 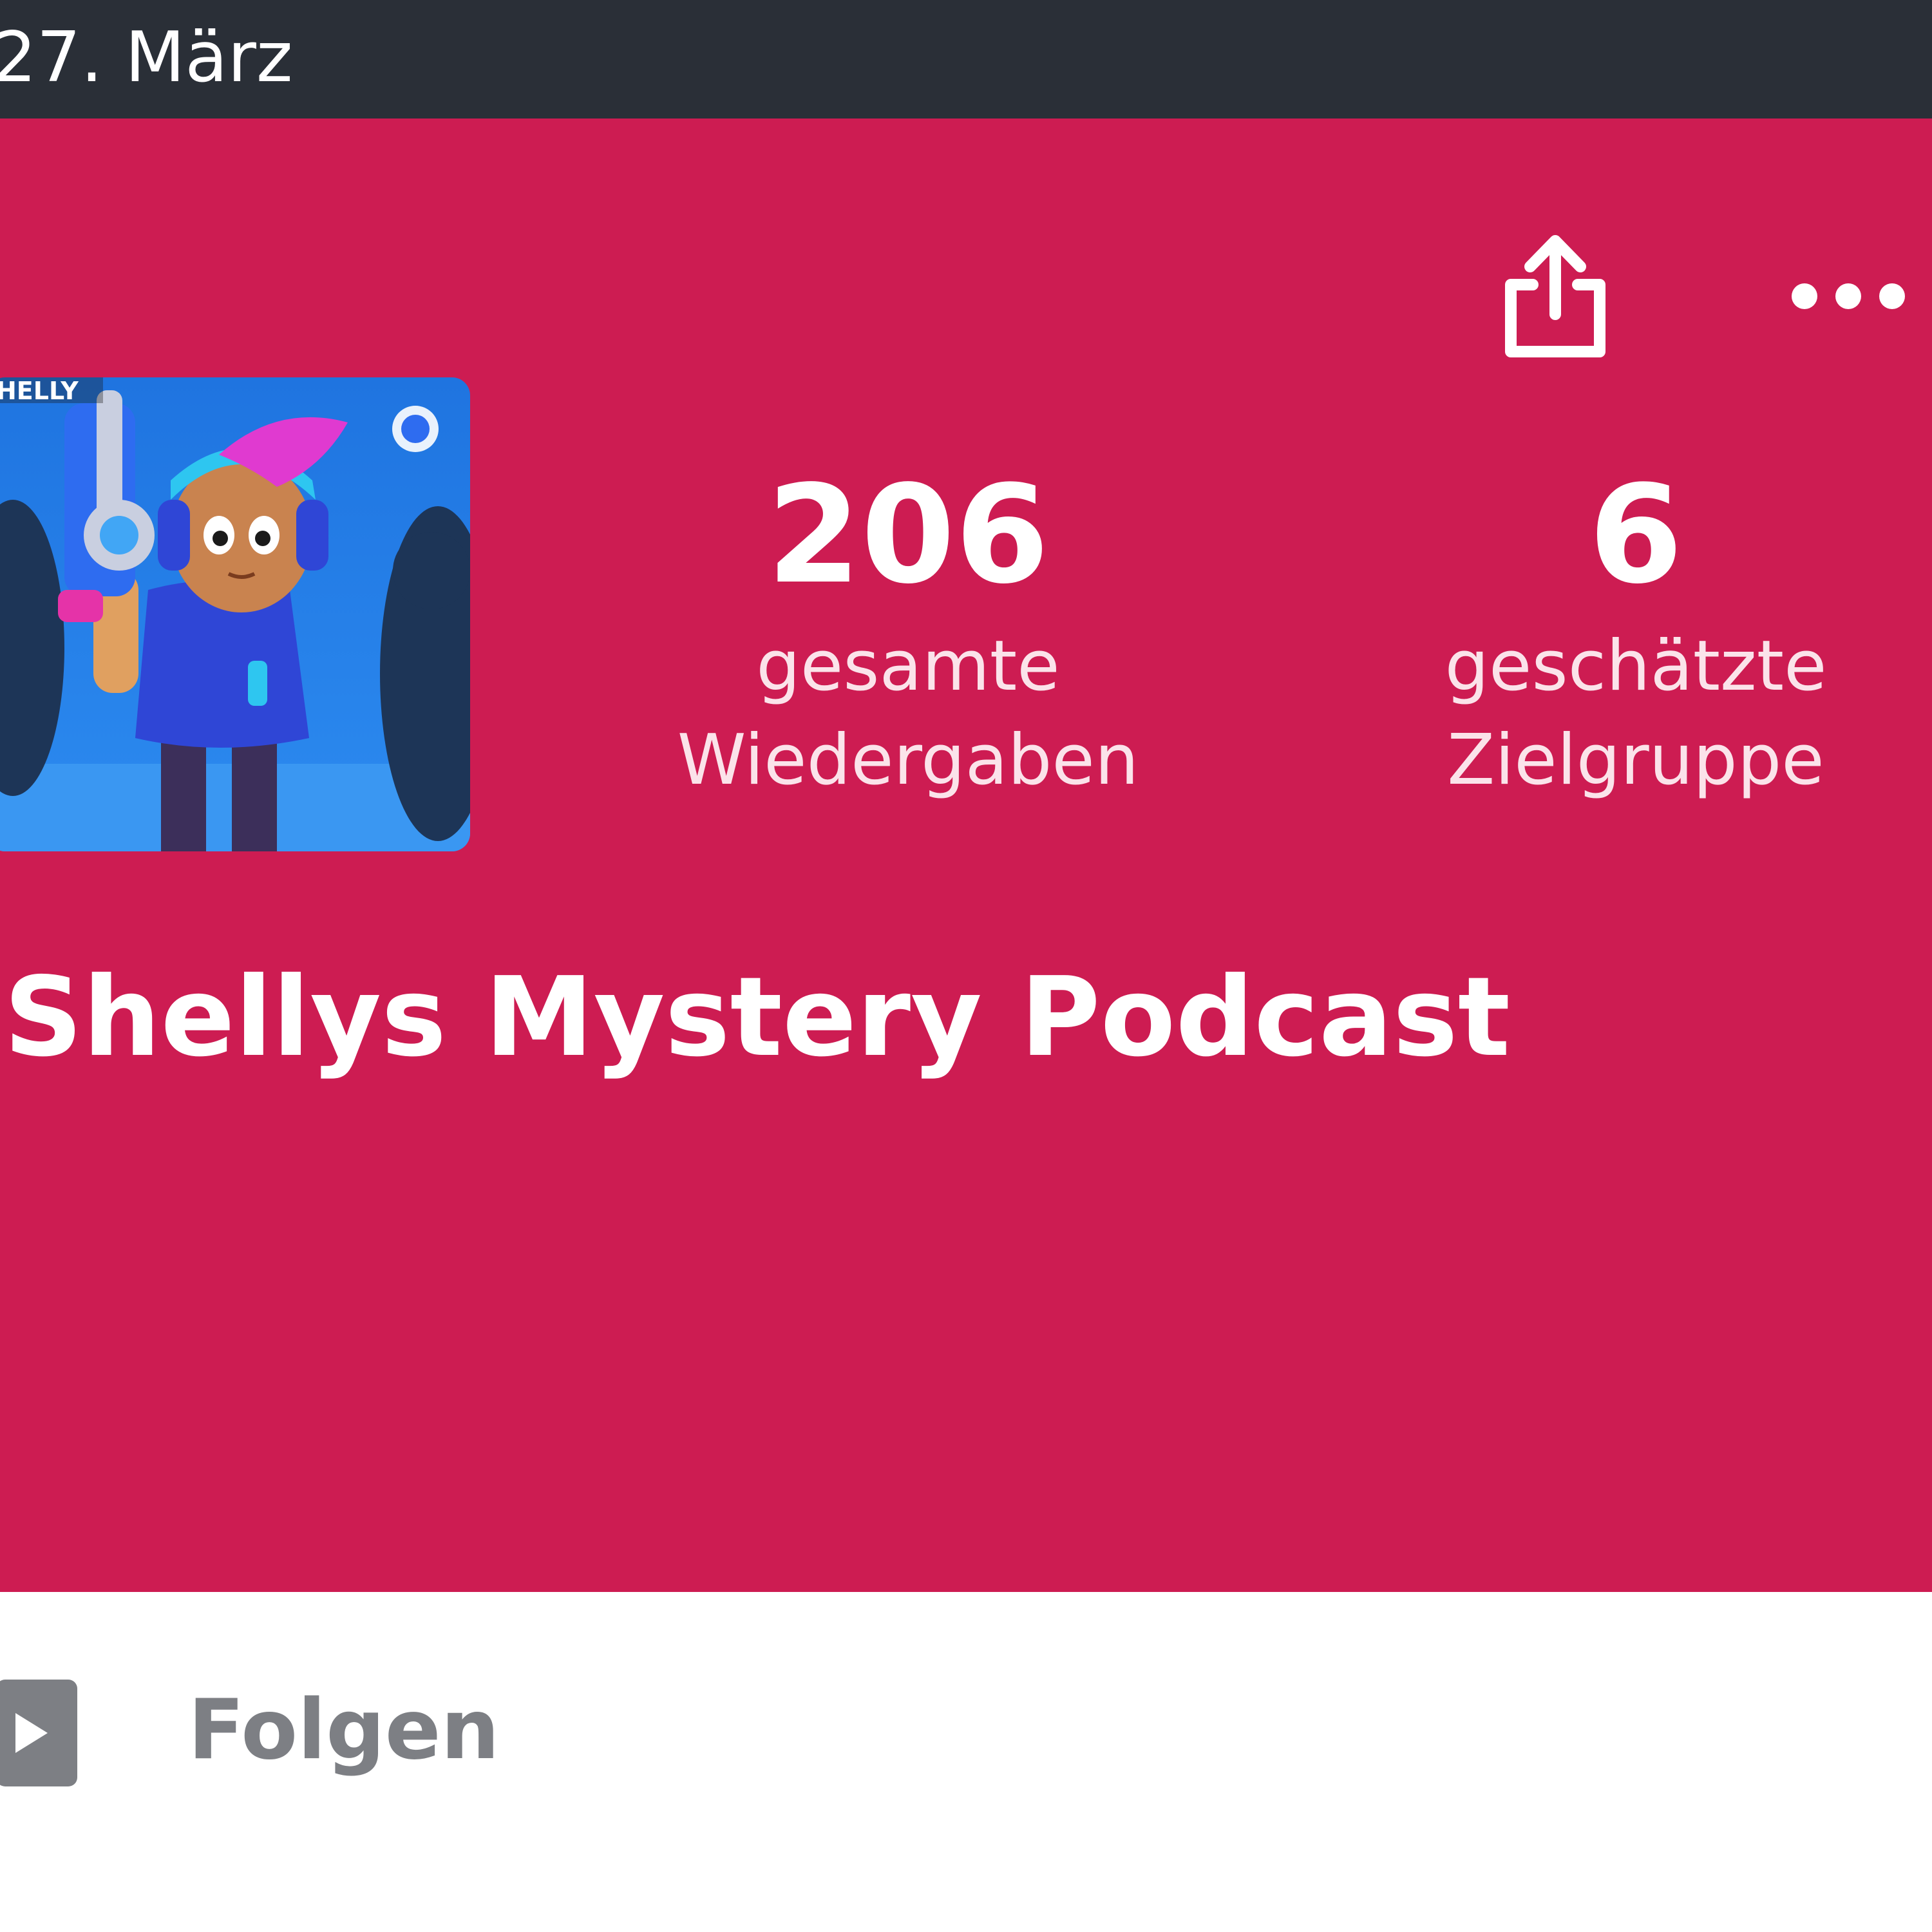 What do you see at coordinates (908, 535) in the screenshot?
I see `total-plays-value: 206` at bounding box center [908, 535].